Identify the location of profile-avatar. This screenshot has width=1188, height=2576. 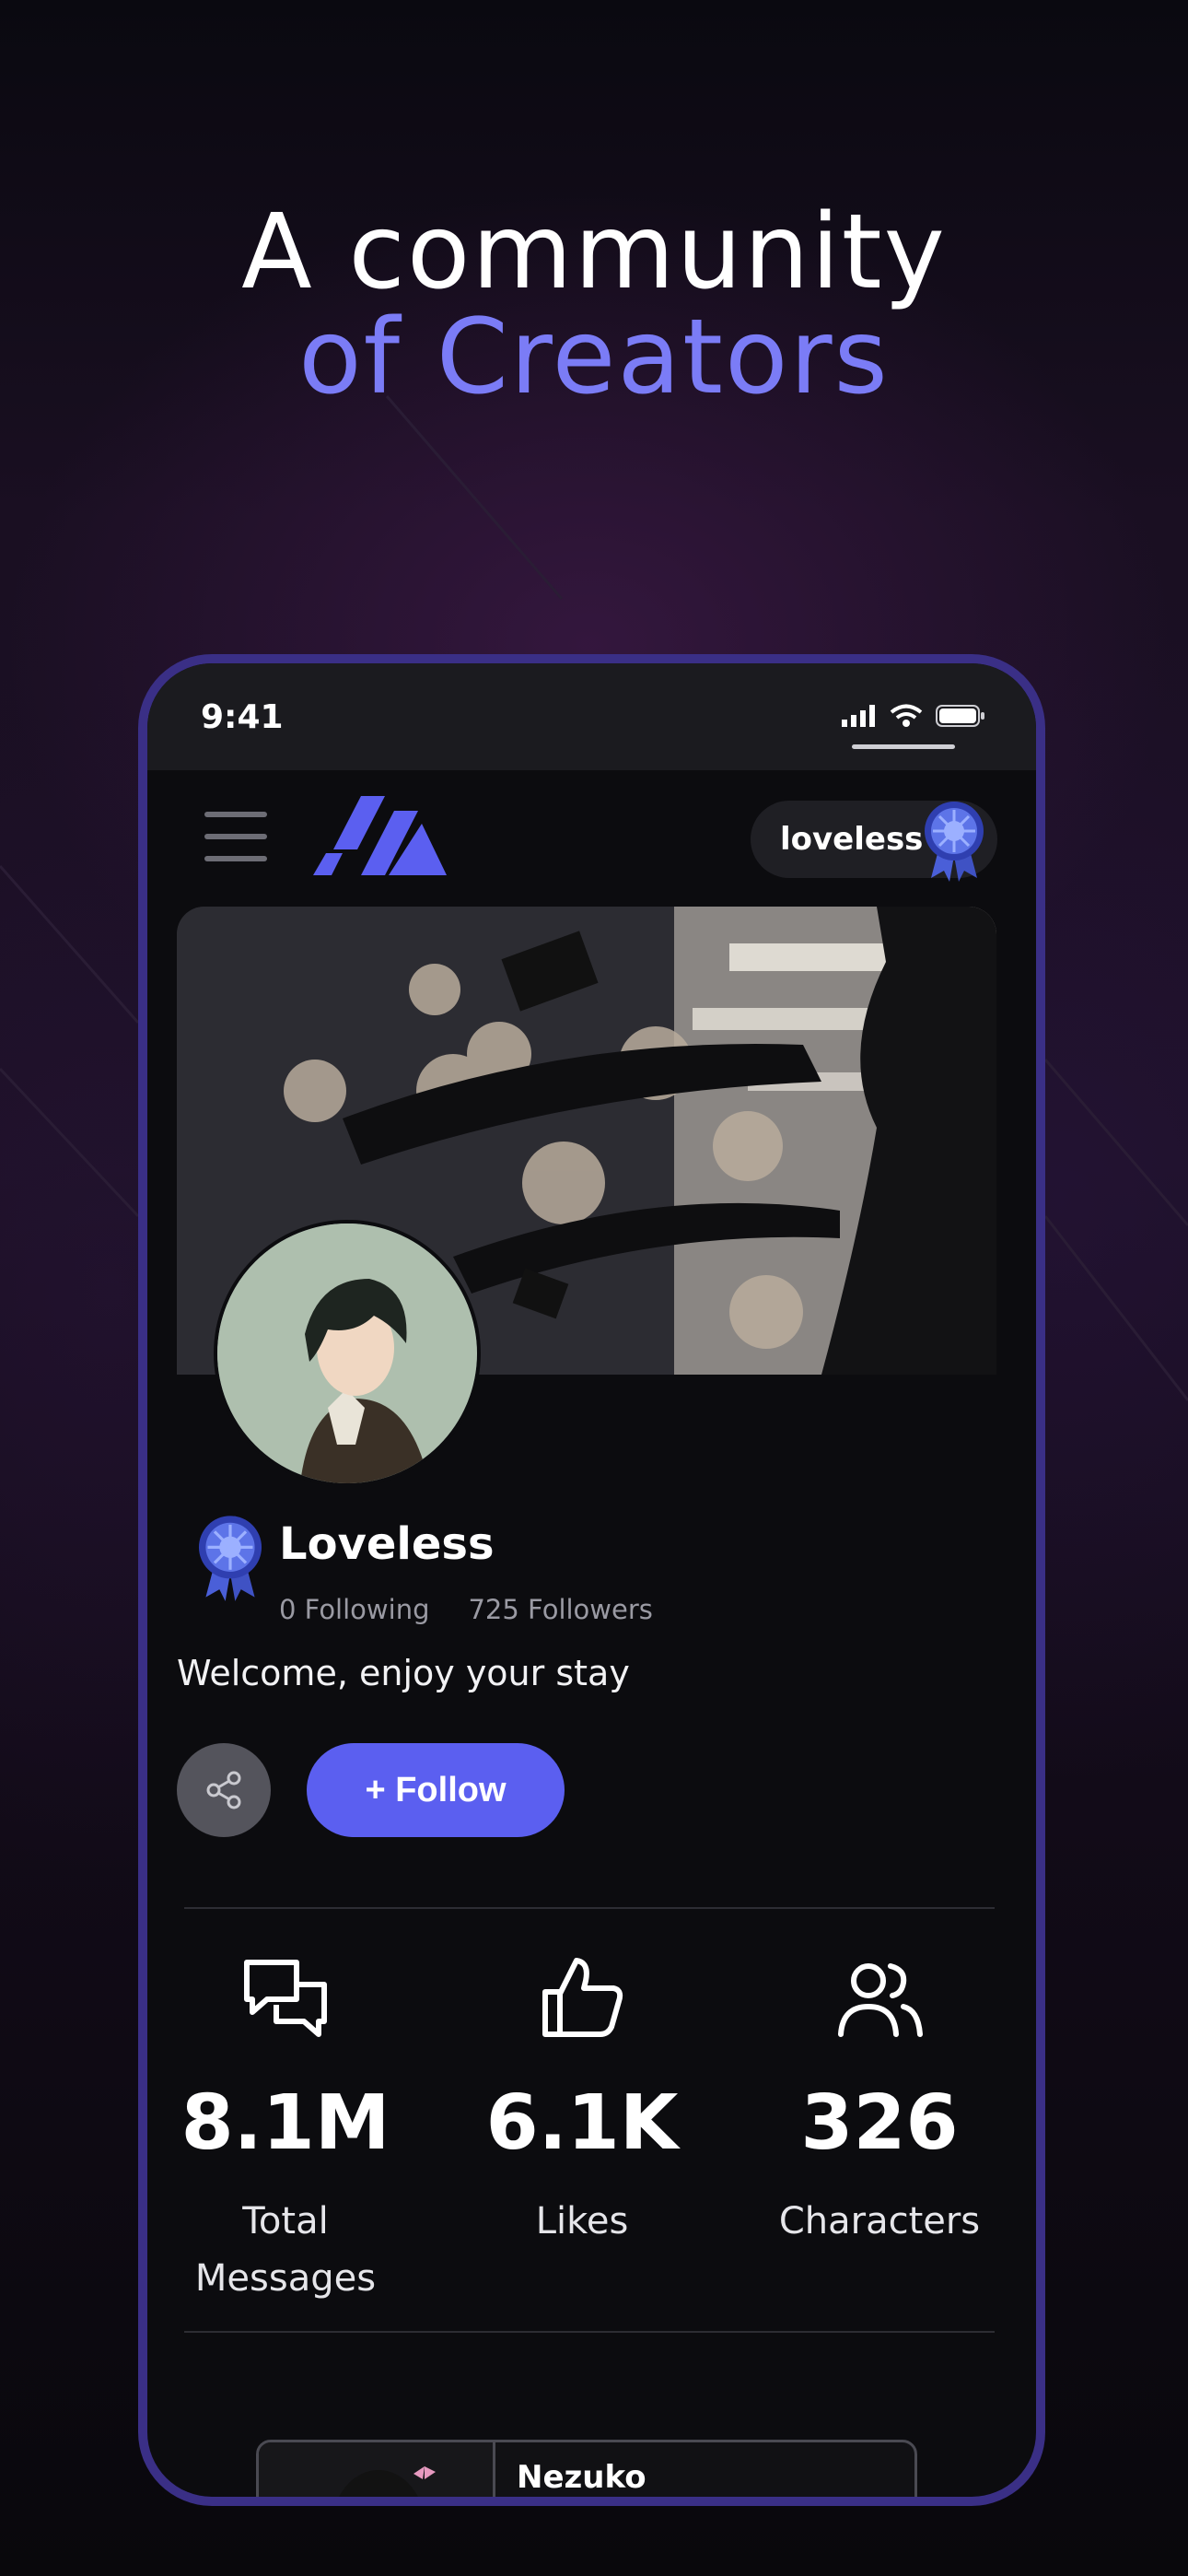
(347, 1353).